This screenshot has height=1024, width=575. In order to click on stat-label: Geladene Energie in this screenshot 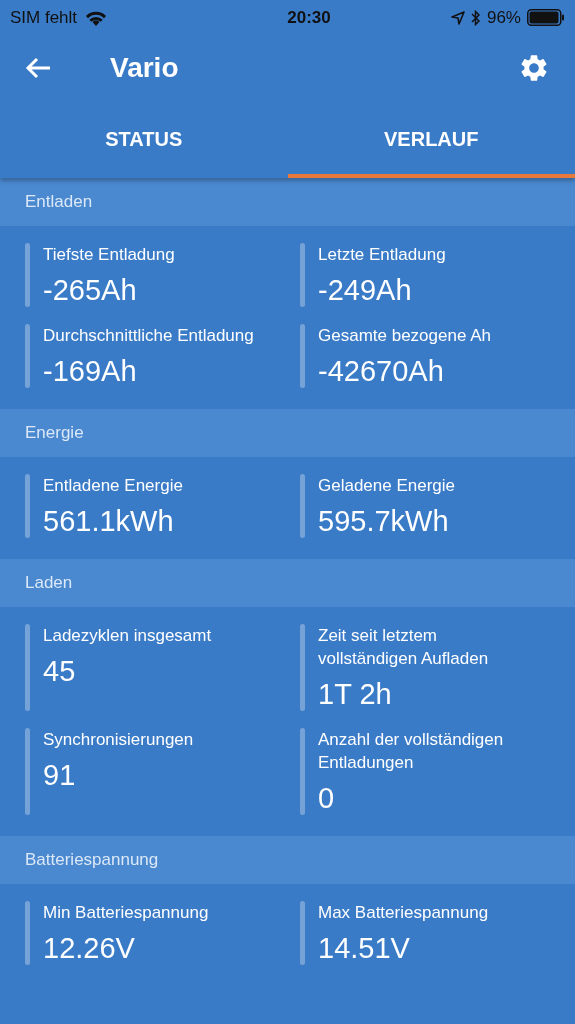, I will do `click(387, 486)`.